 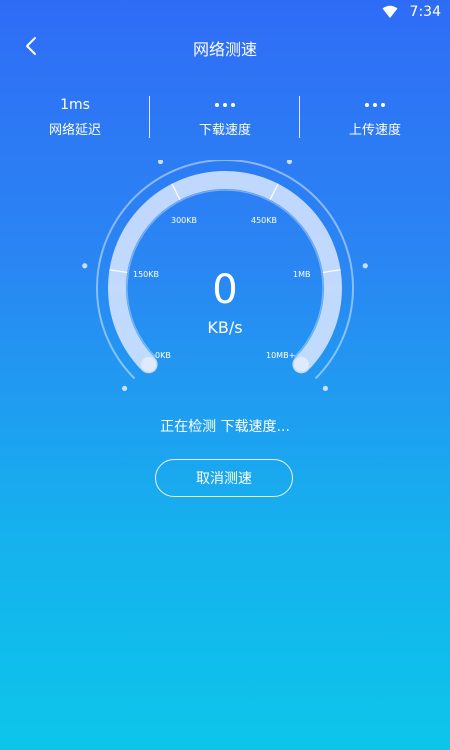 I want to click on latency-value: 1ms, so click(x=75, y=105).